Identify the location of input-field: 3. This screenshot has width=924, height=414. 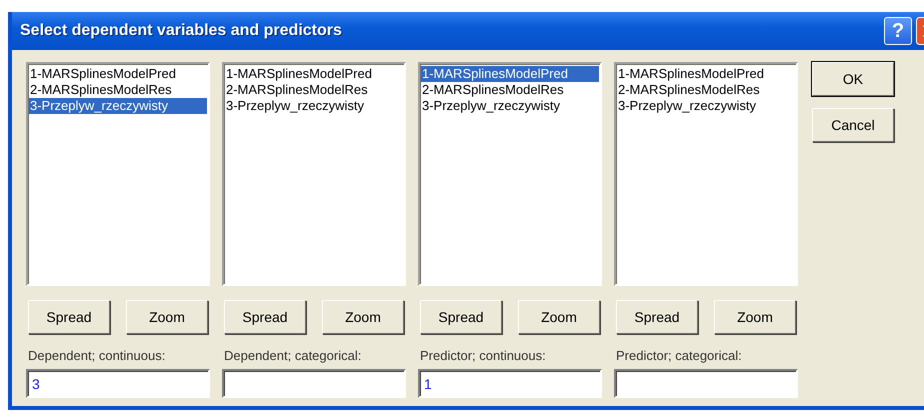
(118, 383).